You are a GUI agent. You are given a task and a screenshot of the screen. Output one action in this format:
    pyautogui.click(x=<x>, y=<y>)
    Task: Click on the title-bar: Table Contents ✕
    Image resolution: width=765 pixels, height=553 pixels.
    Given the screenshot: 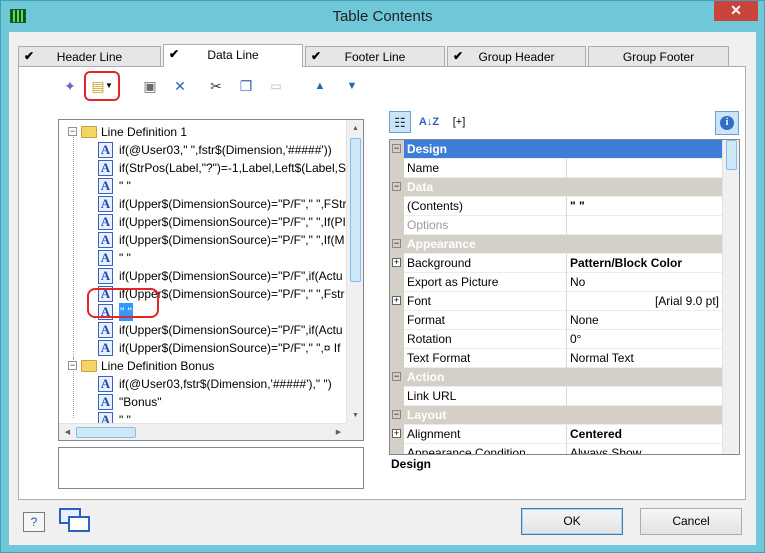 What is the action you would take?
    pyautogui.click(x=382, y=16)
    